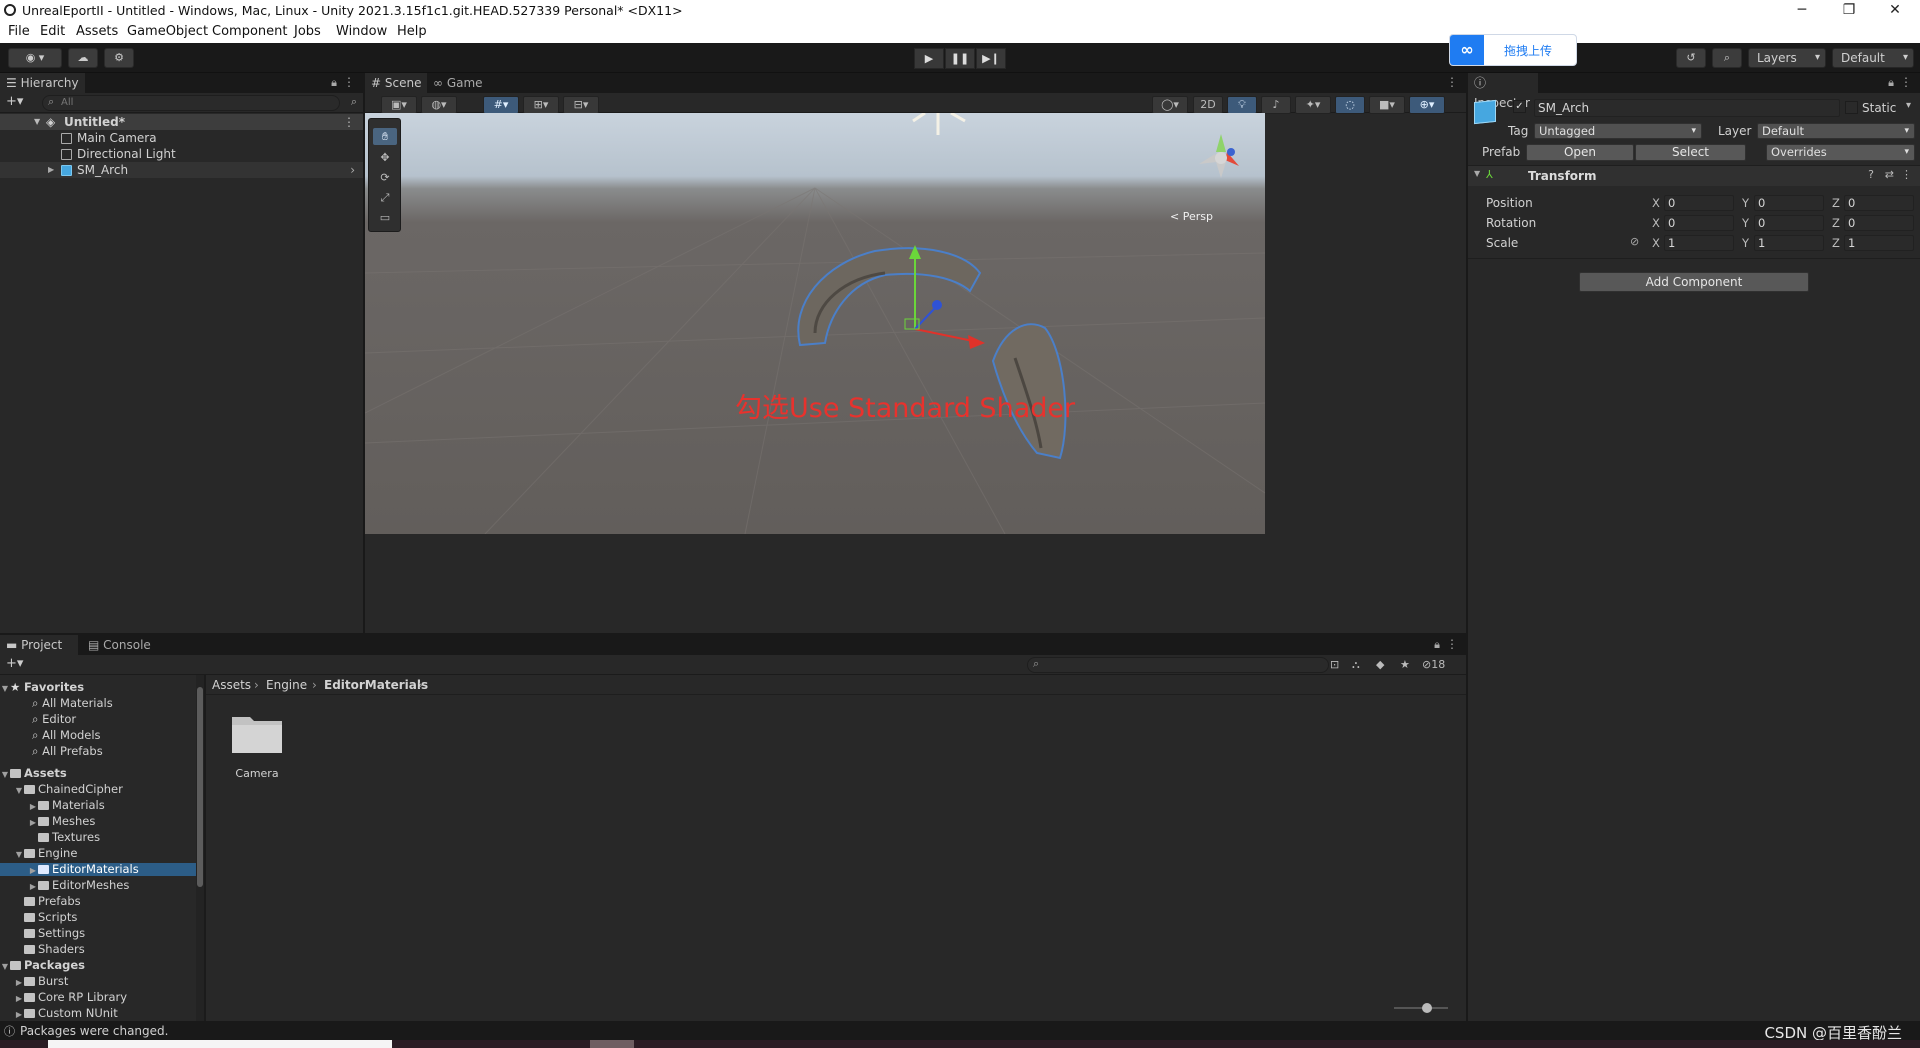 The image size is (1920, 1048). What do you see at coordinates (581, 105) in the screenshot?
I see `snap-settings-icon: ⊟▾` at bounding box center [581, 105].